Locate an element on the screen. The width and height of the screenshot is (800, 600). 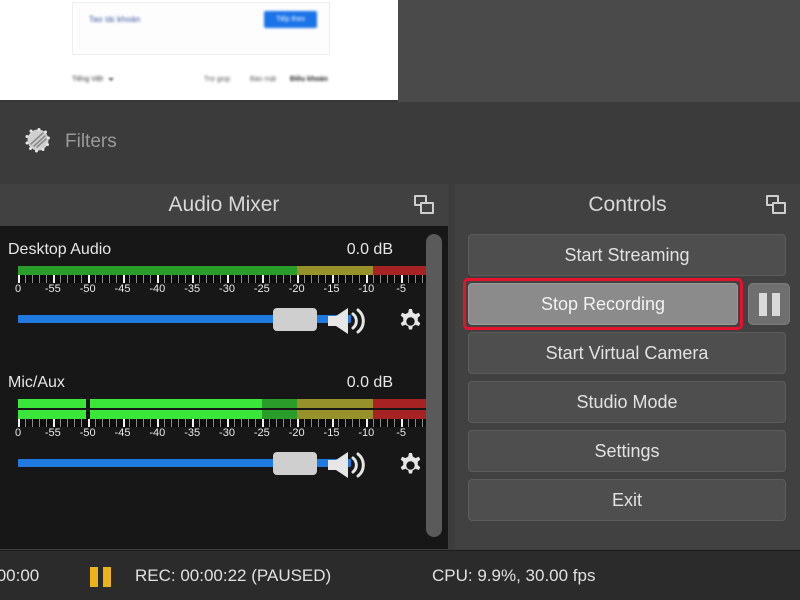
start-streaming-button: Start Streaming is located at coordinates (627, 255).